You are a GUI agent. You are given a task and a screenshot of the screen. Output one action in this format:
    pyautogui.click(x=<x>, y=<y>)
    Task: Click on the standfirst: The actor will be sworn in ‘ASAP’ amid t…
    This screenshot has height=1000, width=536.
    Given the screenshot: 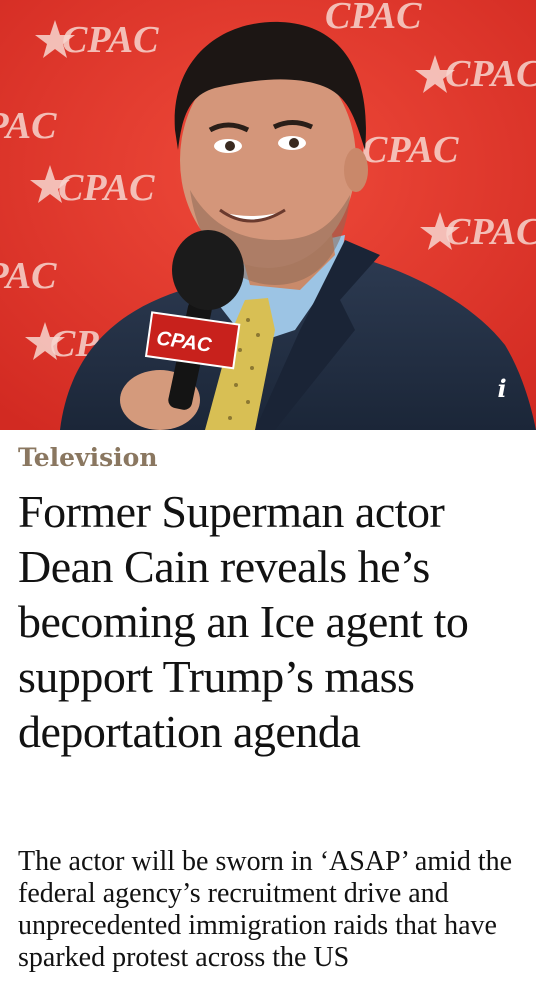 What is the action you would take?
    pyautogui.click(x=265, y=909)
    